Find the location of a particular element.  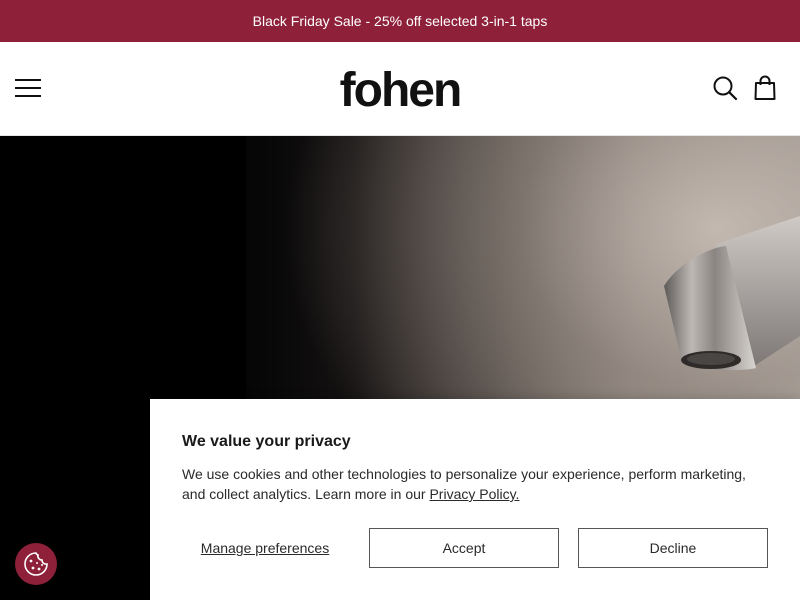

cookie-dialog-title: We value your privacy is located at coordinates (266, 441).